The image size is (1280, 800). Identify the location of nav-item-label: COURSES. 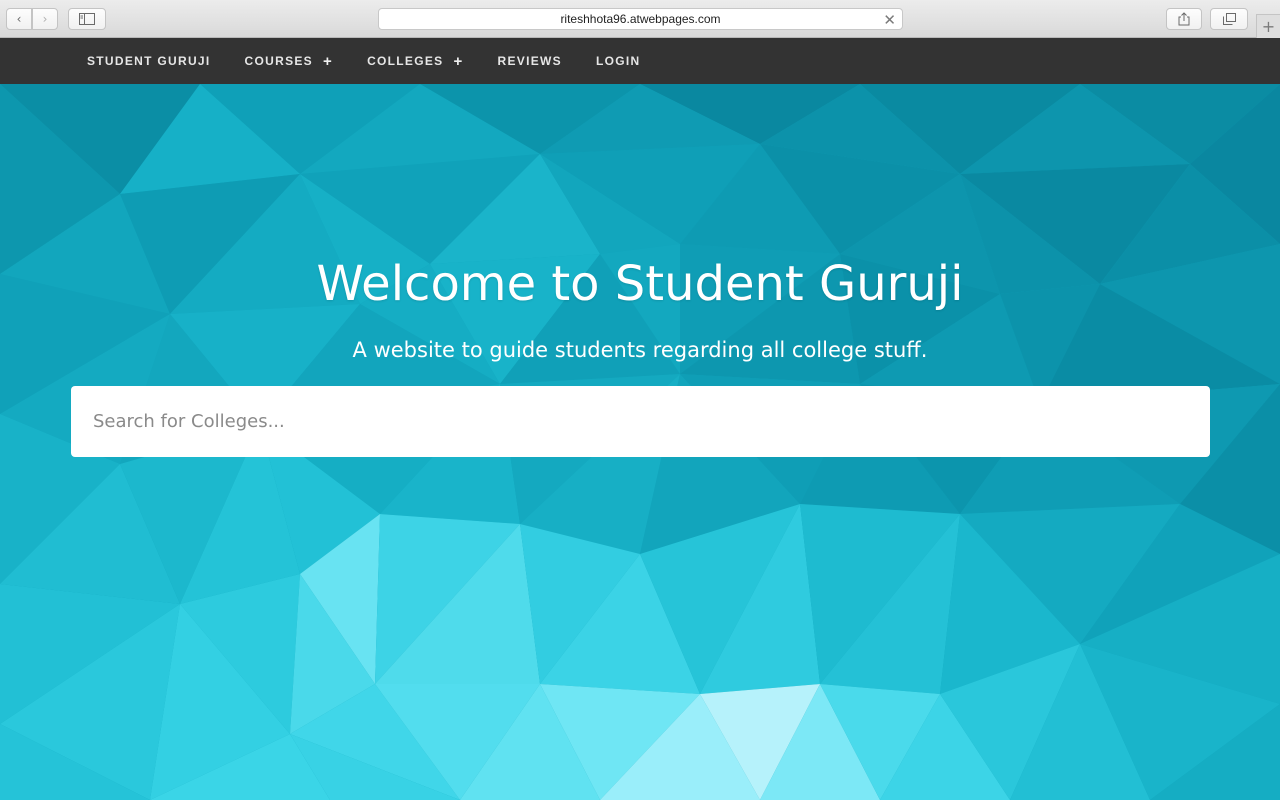
(278, 61).